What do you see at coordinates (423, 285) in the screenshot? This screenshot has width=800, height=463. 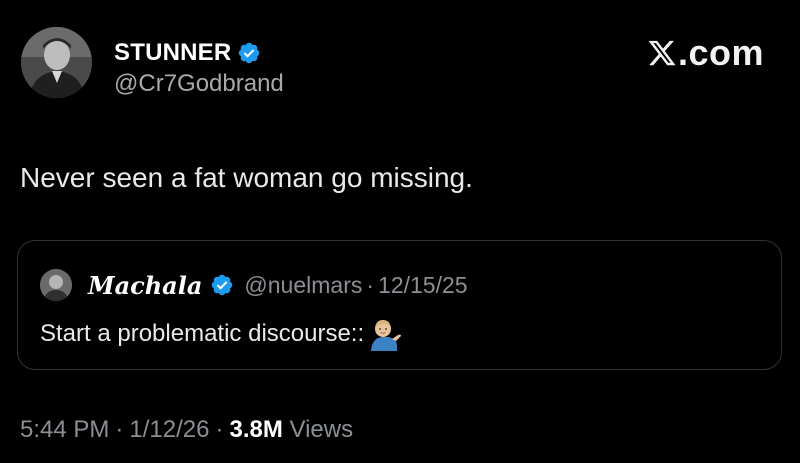 I see `quote-date: 12/15/25` at bounding box center [423, 285].